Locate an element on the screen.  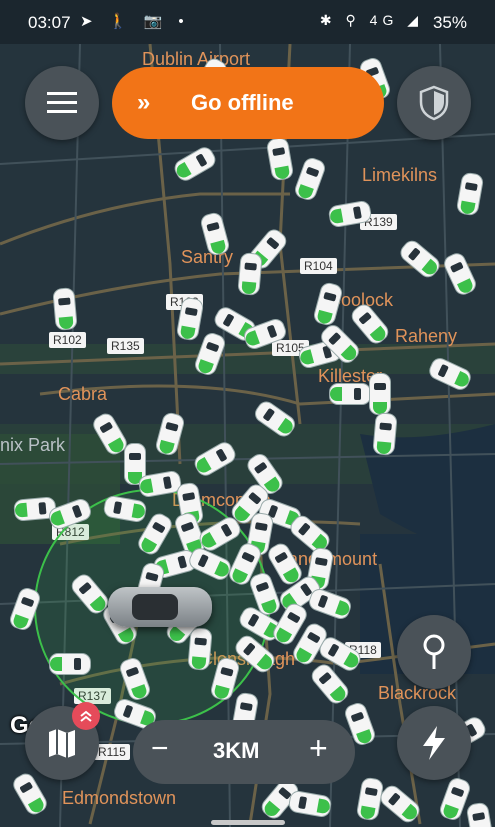
shield-icon is located at coordinates (434, 103).